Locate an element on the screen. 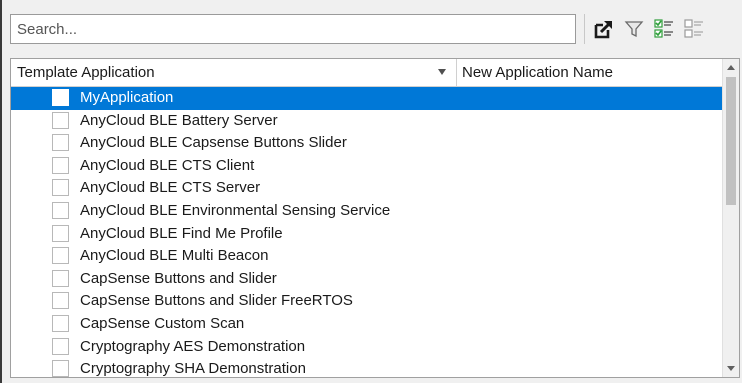  table-row: CapSense Buttons and Slider is located at coordinates (366, 279).